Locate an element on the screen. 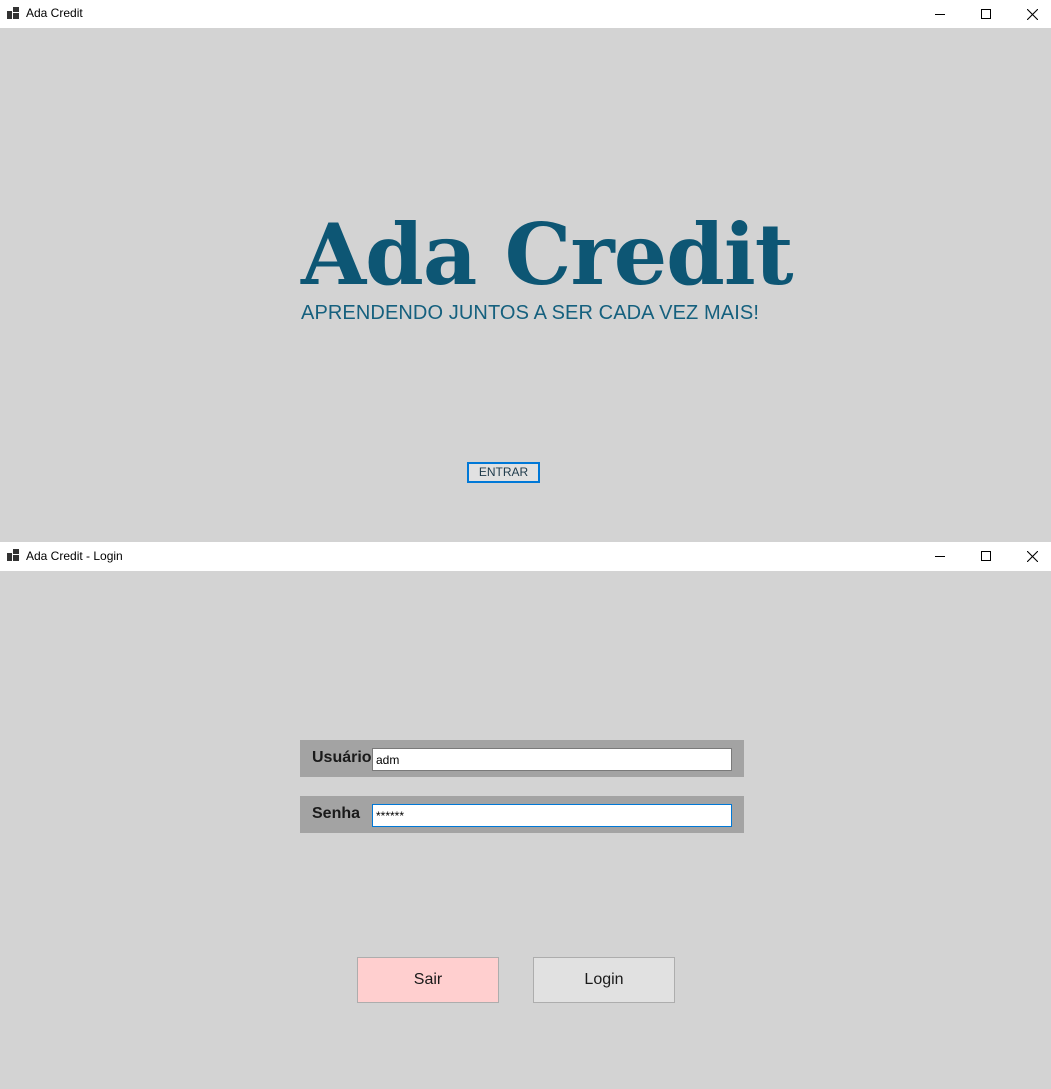 The image size is (1051, 1089). brand-tagline: APRENDENDO JUNTOS A SER CADA VEZ MAIS! is located at coordinates (530, 313).